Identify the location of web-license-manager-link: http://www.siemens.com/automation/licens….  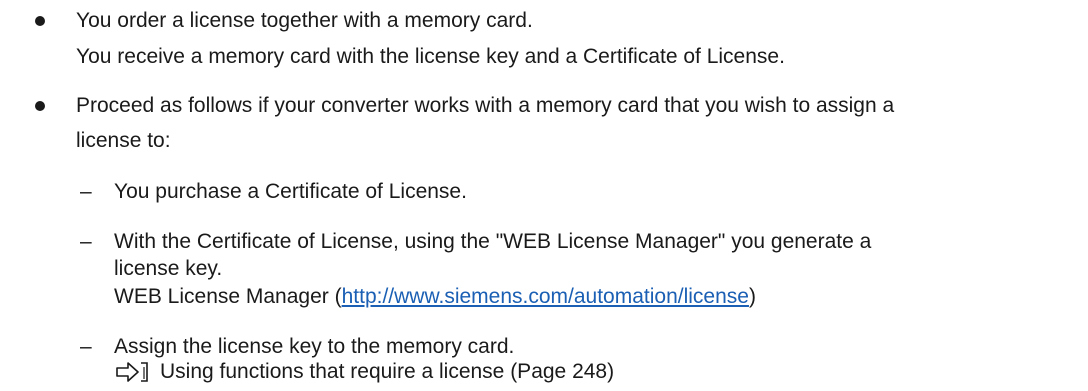
(545, 296).